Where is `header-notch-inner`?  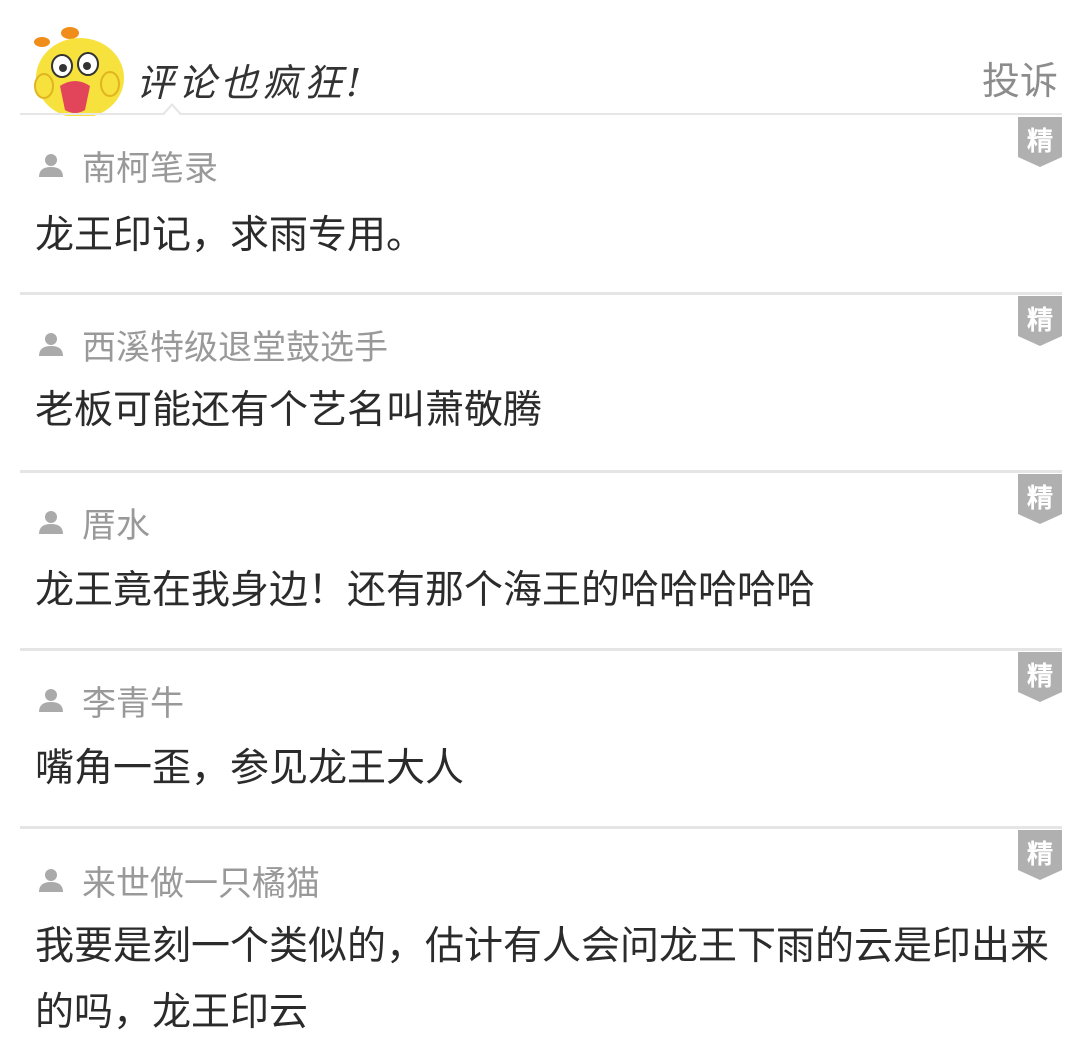 header-notch-inner is located at coordinates (172, 110).